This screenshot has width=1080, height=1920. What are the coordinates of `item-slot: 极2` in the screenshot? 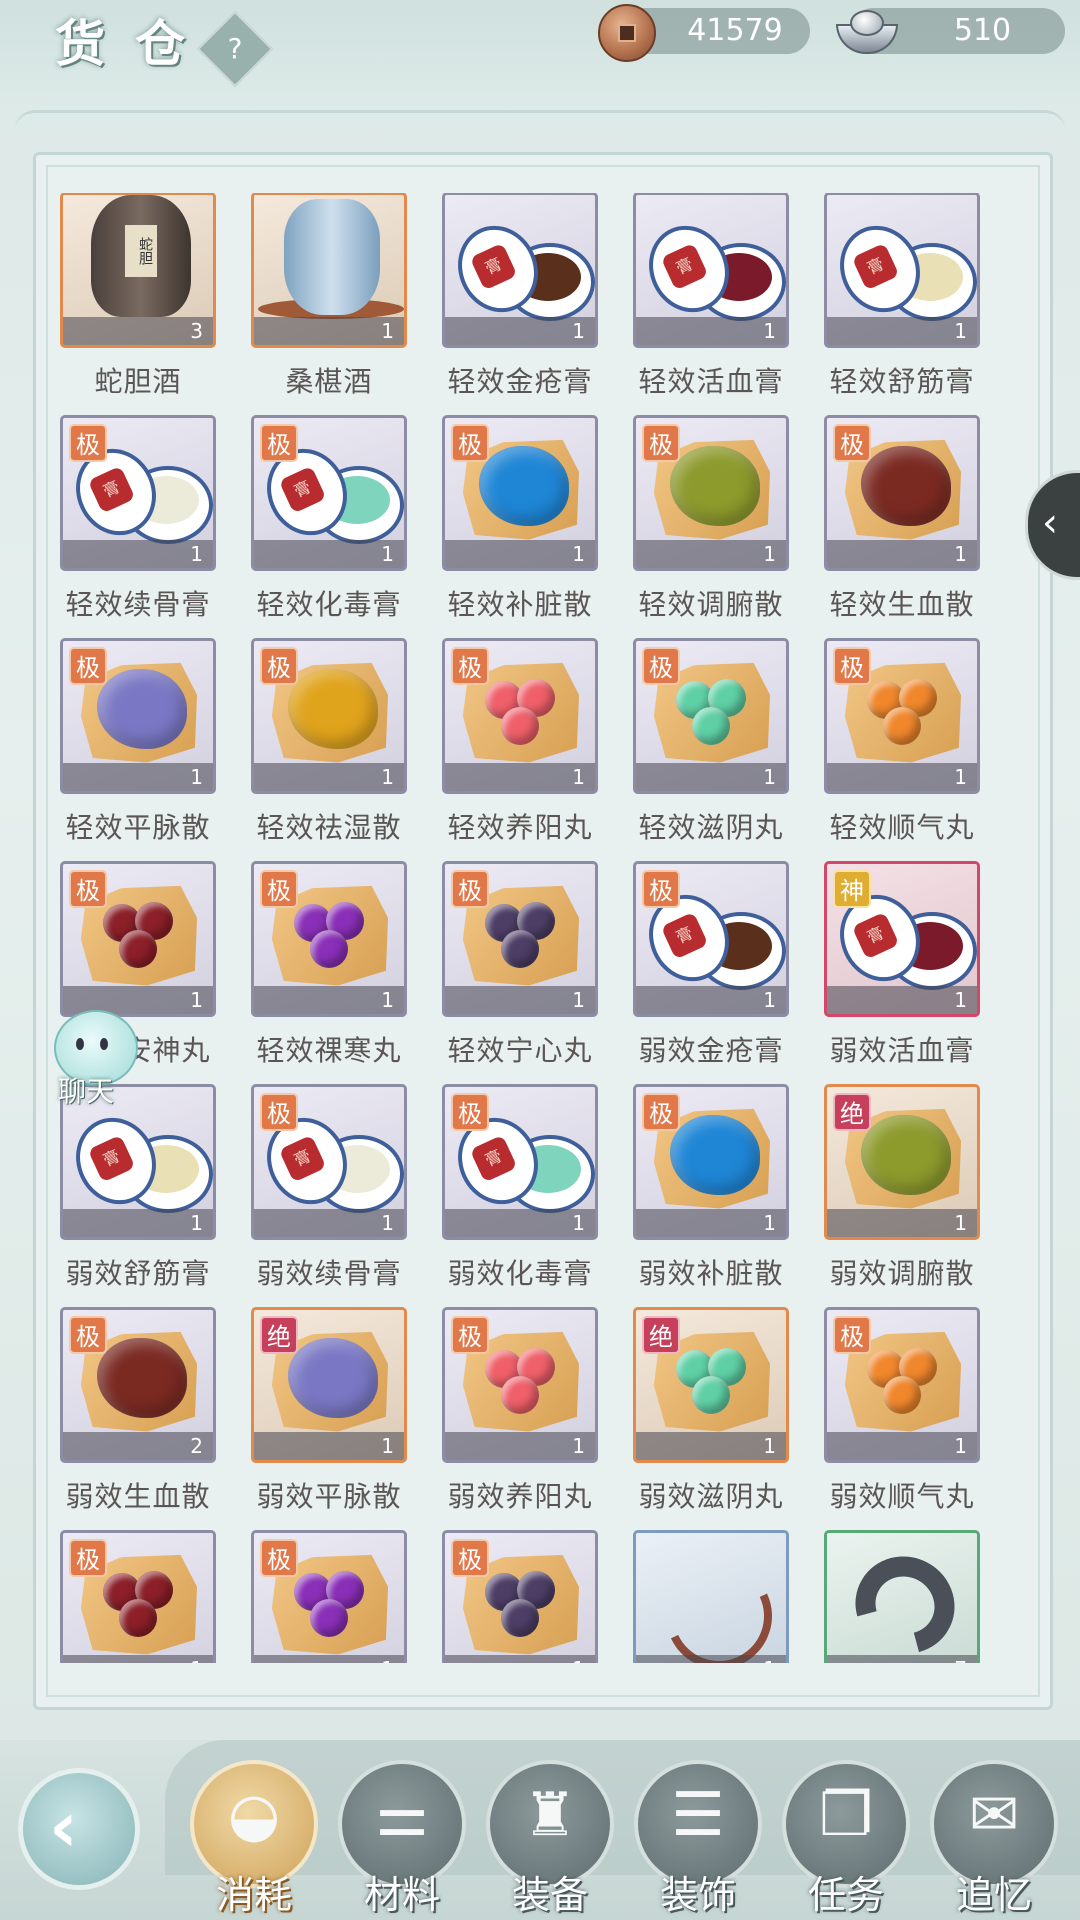 It's located at (138, 1385).